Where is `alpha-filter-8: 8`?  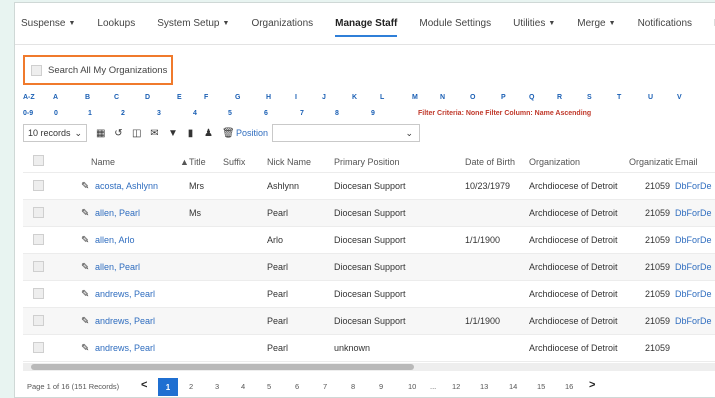 alpha-filter-8: 8 is located at coordinates (337, 113).